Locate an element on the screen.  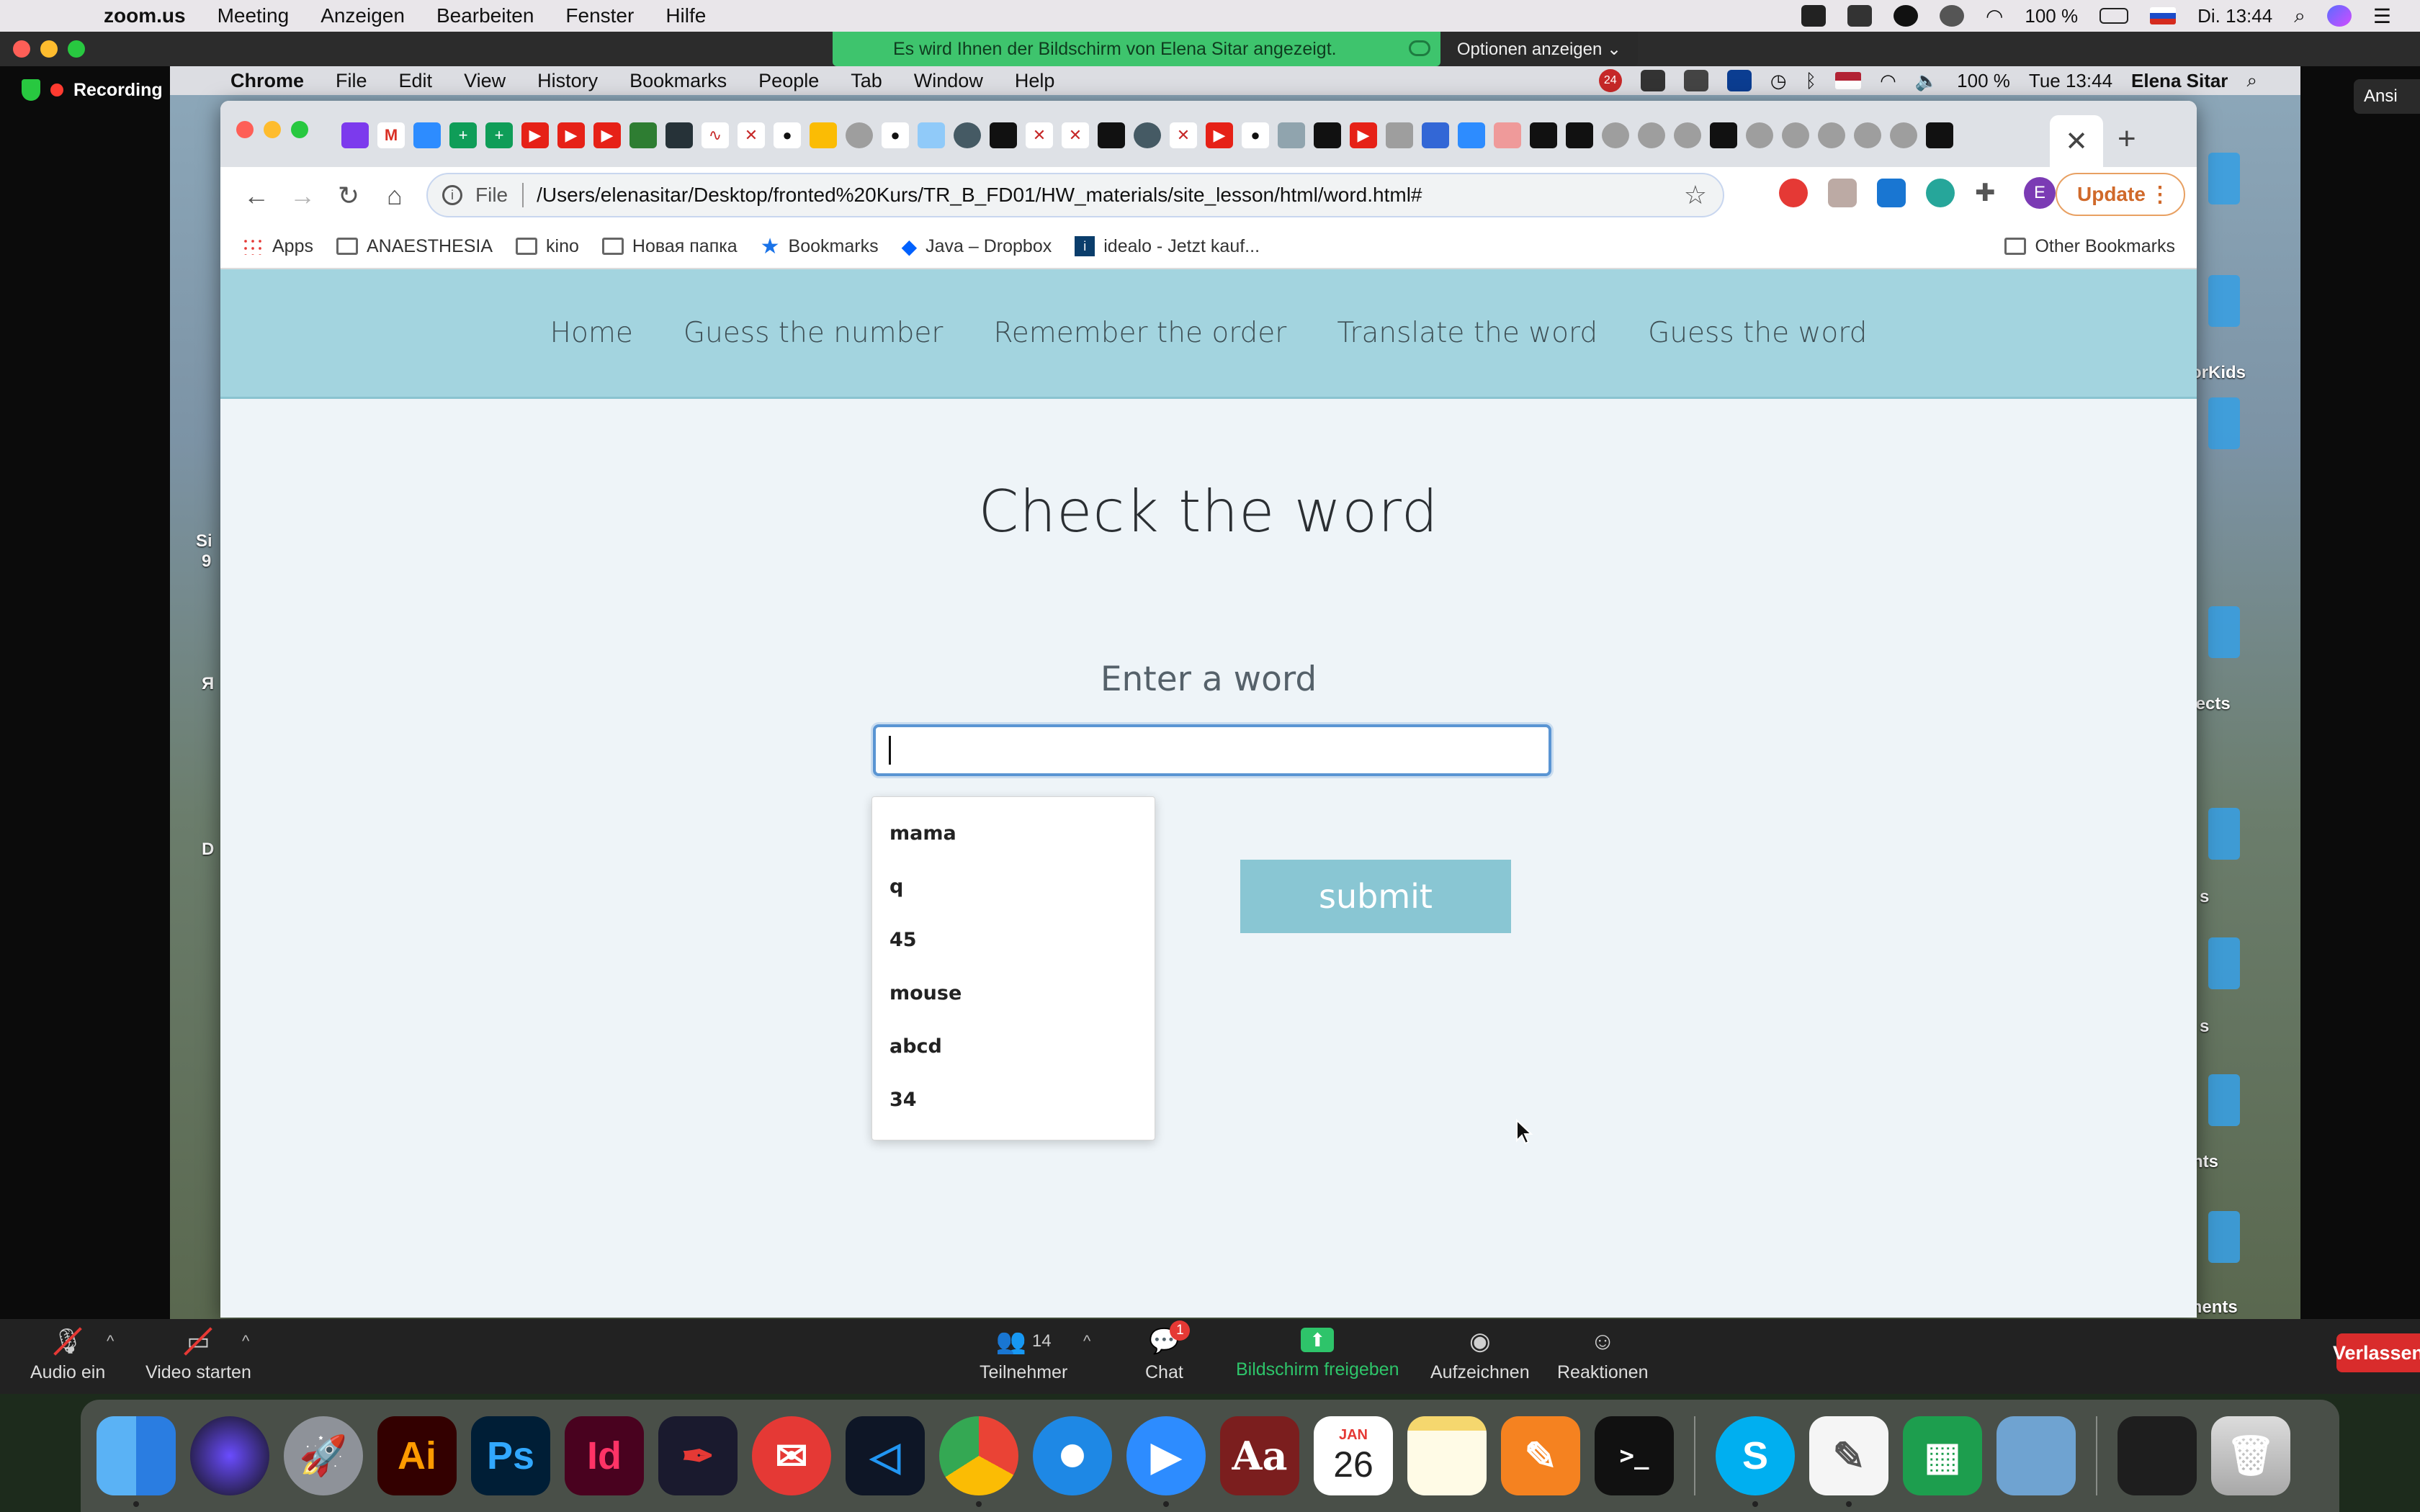
bookmark-apps: Apps is located at coordinates (277, 246).